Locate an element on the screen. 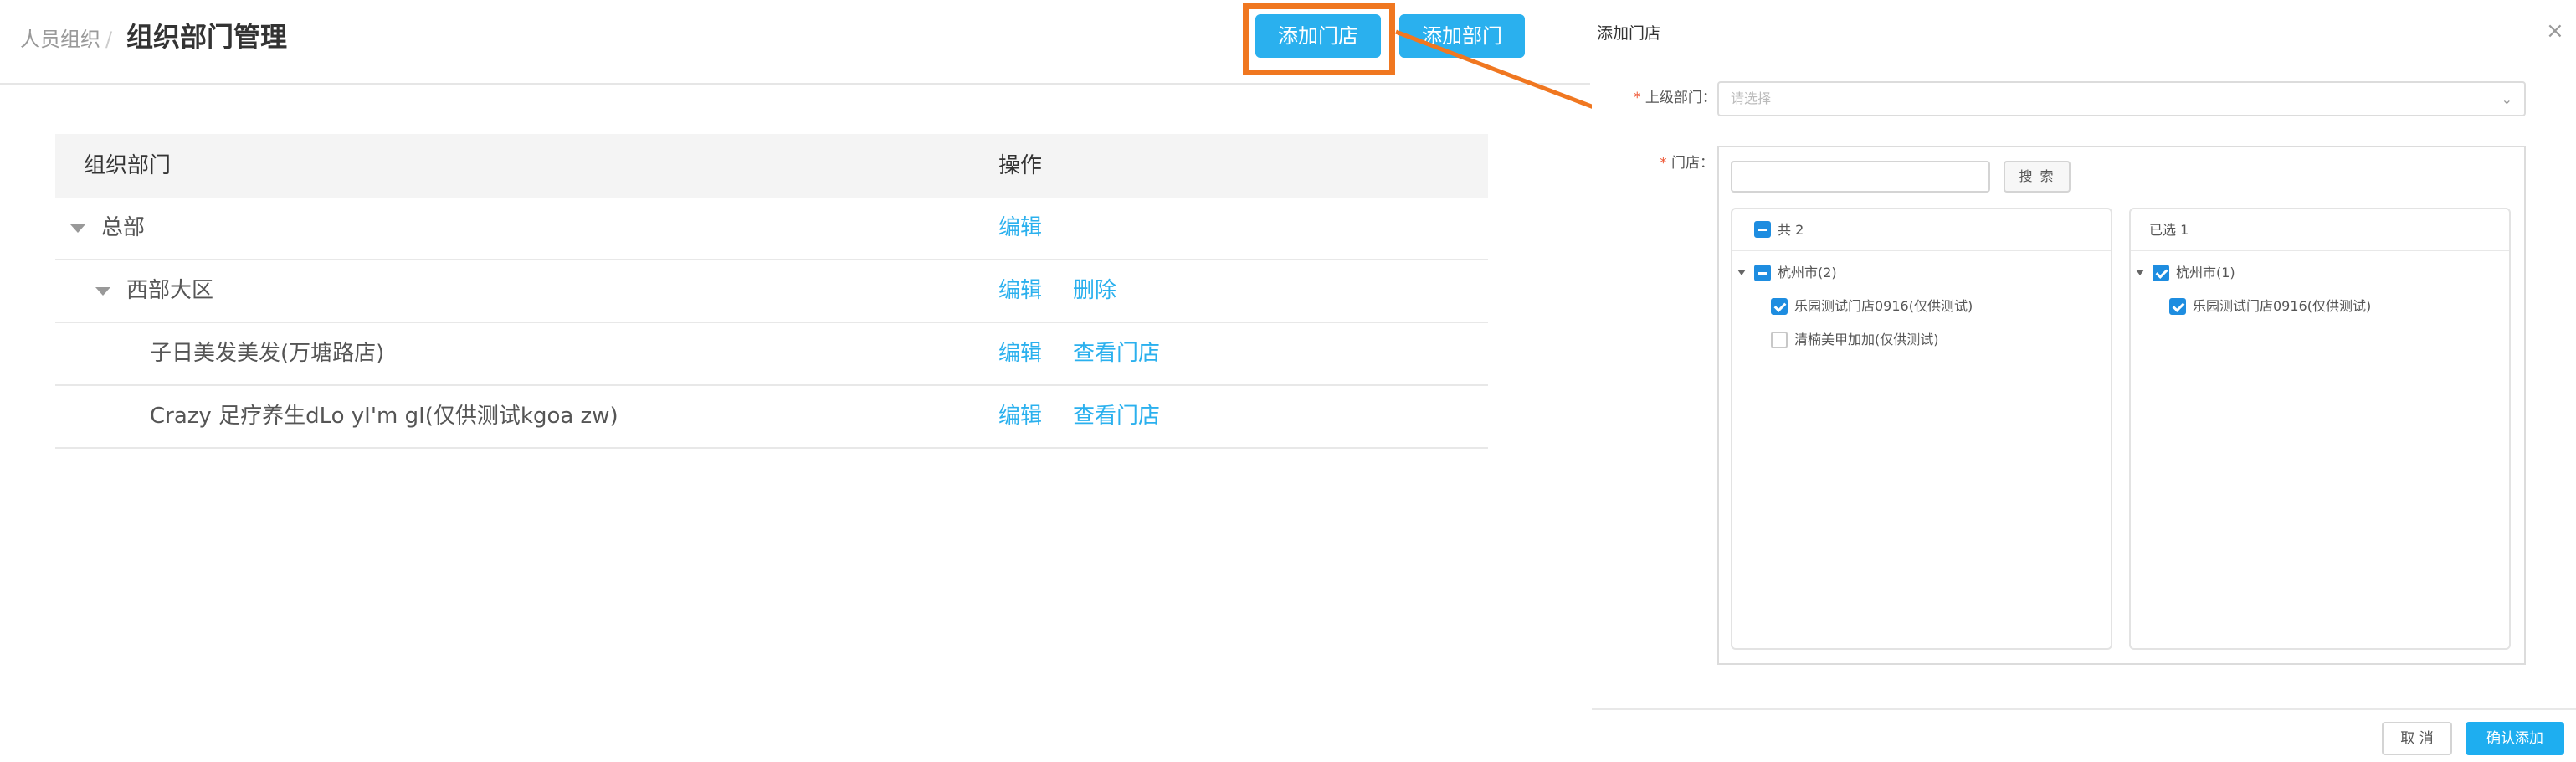 This screenshot has height=762, width=2576. parent-dept-label-wrap: * 上级部门： is located at coordinates (1675, 98).